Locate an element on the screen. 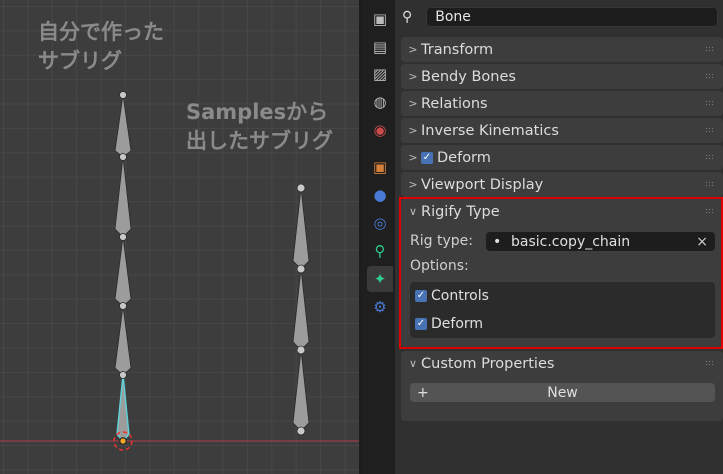 This screenshot has width=723, height=474. panel-viewport-display: > Viewport Display is located at coordinates (562, 184).